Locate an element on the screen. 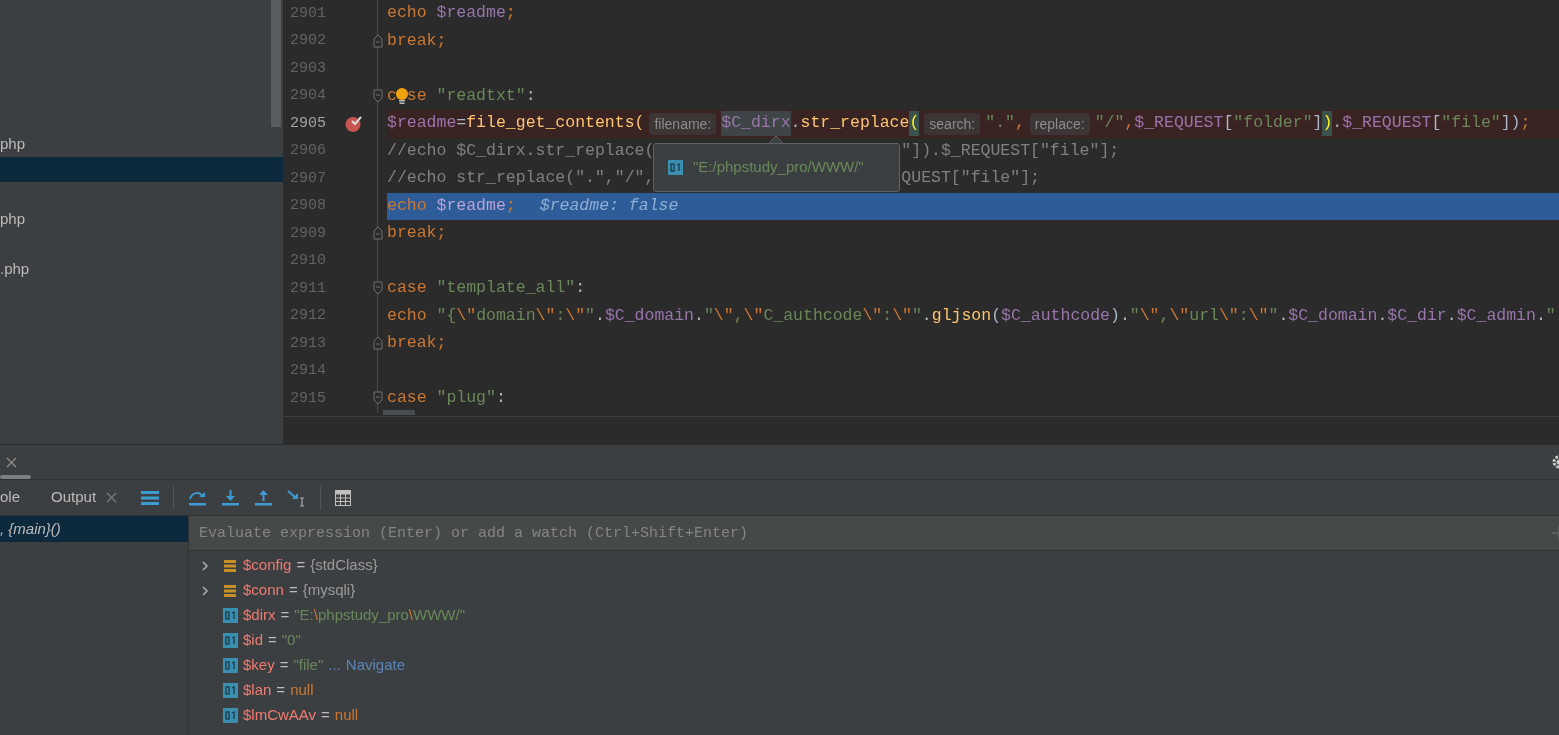 The image size is (1559, 735). inline-value: $readme: false is located at coordinates (609, 205).